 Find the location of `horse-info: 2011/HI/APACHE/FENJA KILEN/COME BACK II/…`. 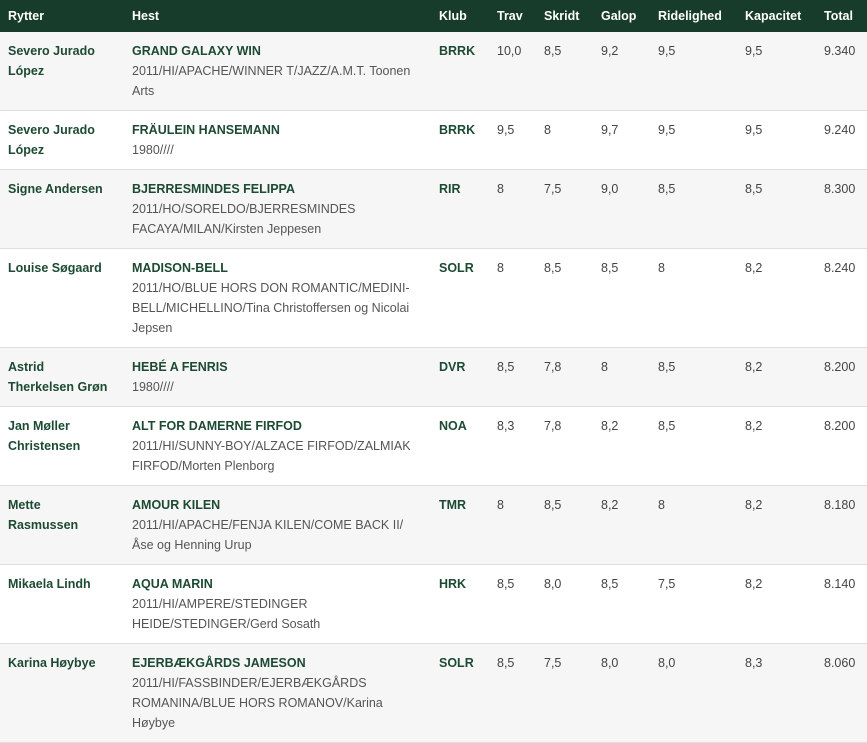

horse-info: 2011/HI/APACHE/FENJA KILEN/COME BACK II/… is located at coordinates (268, 535).